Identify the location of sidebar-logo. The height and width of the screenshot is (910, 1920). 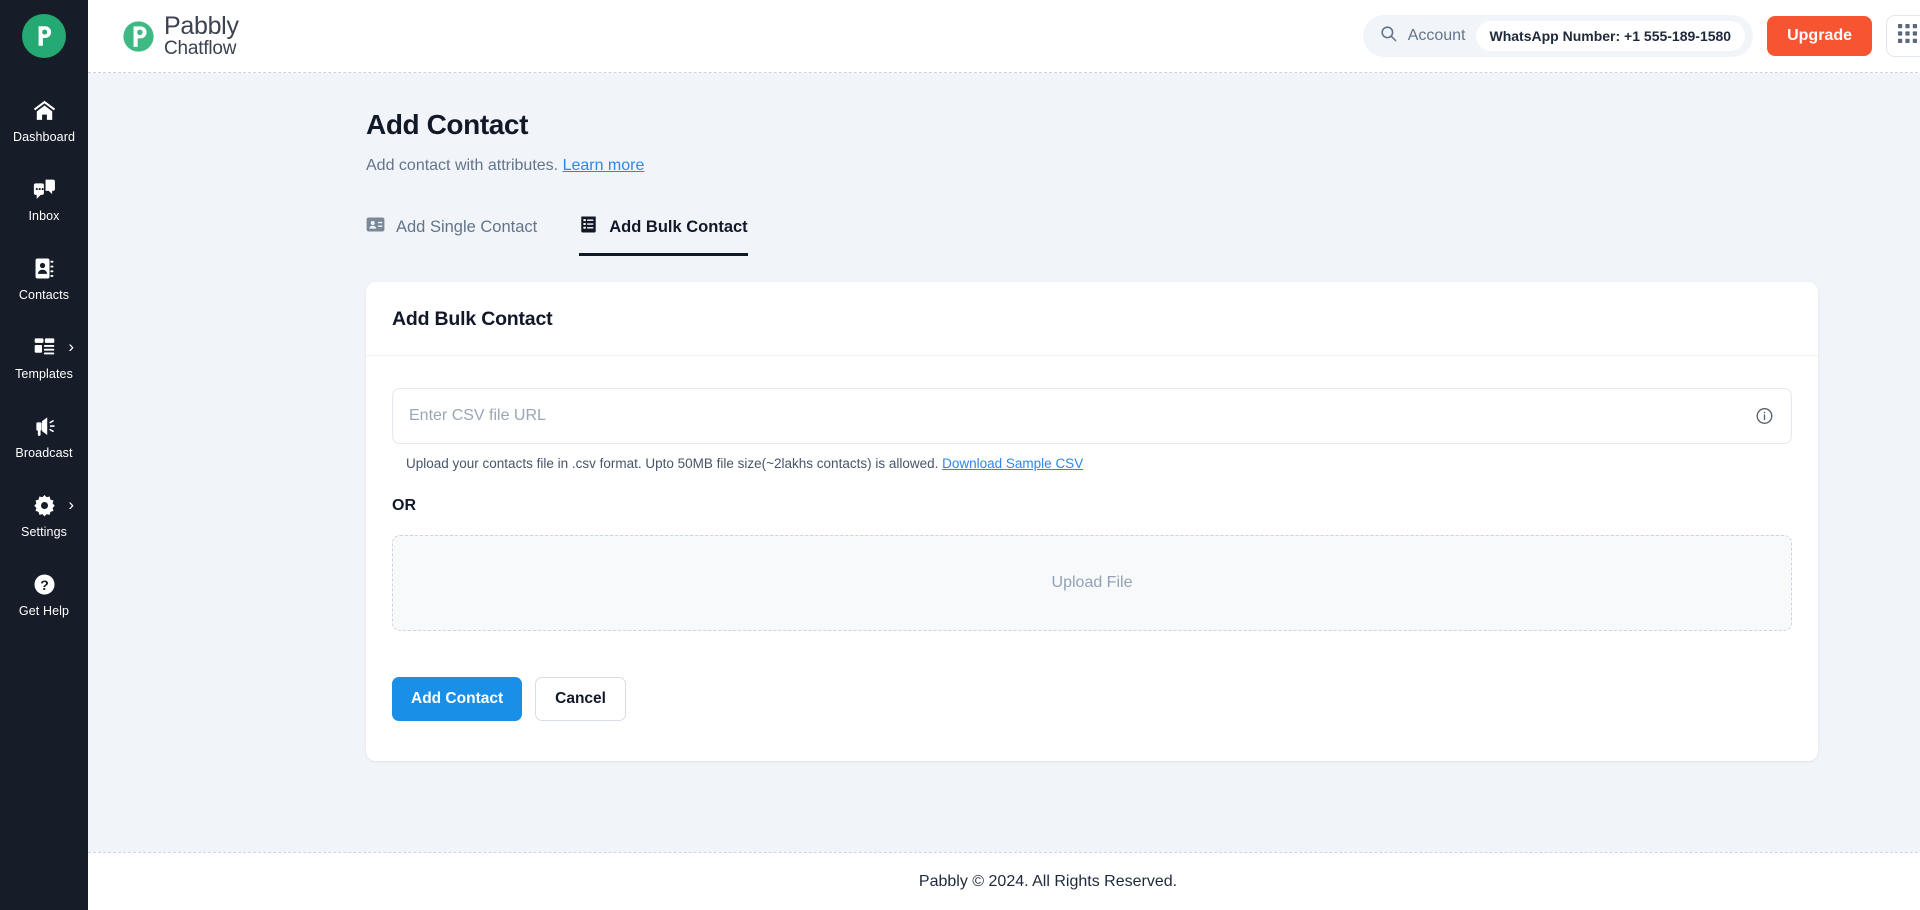
(44, 36).